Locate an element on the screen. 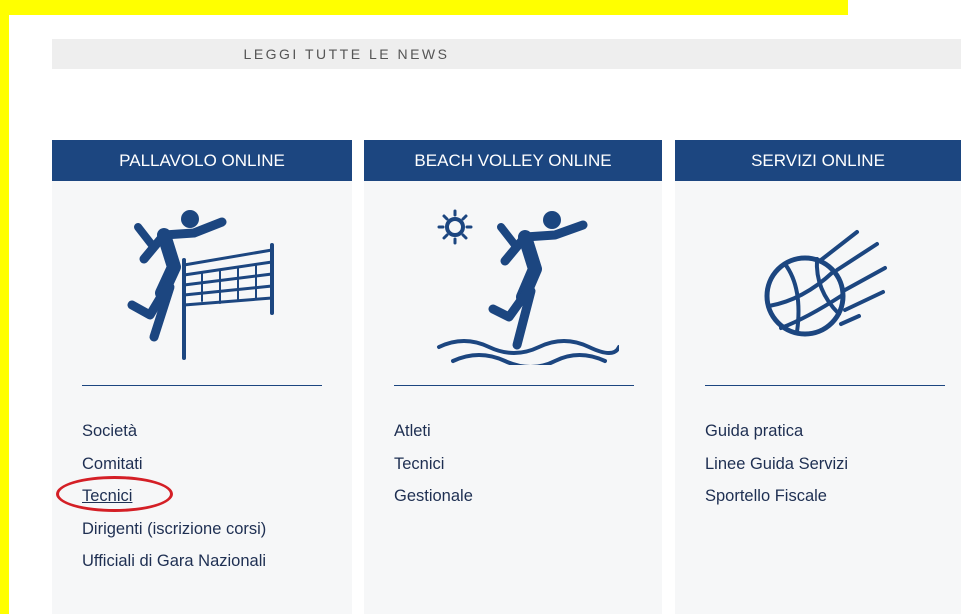  volleyball-player-net-icon is located at coordinates (202, 285).